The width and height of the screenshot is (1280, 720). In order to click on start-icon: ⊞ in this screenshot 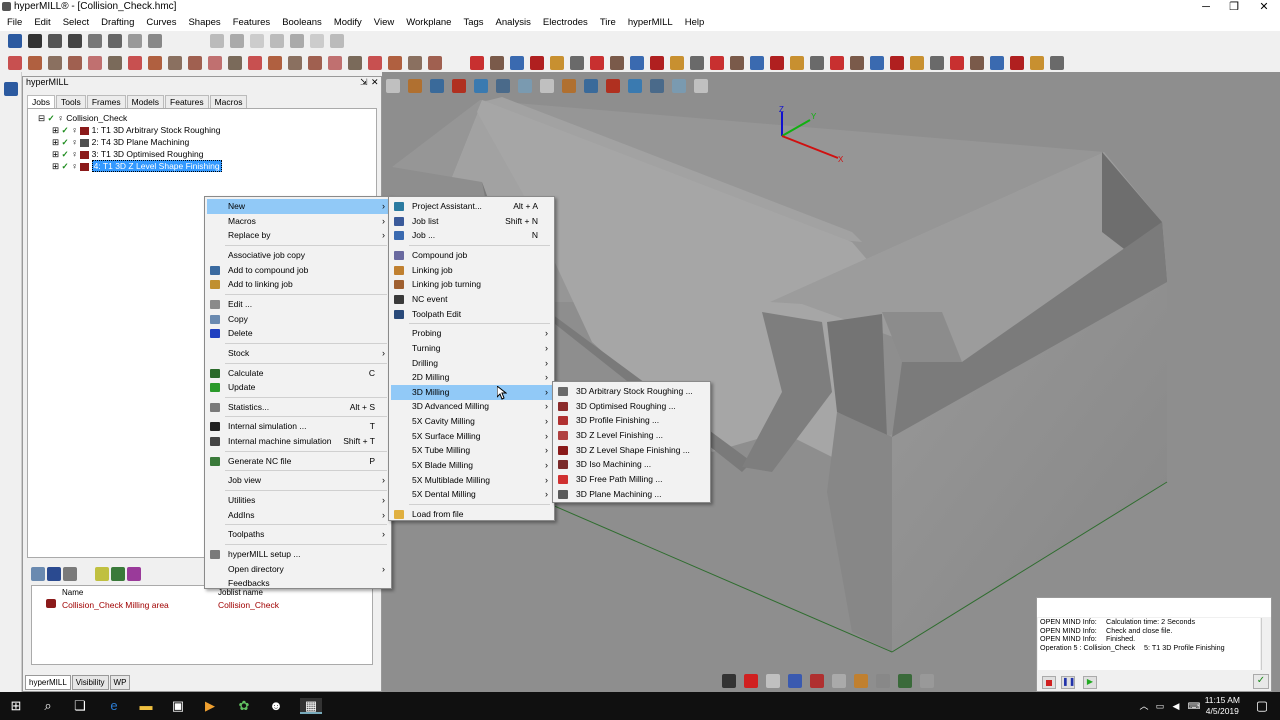, I will do `click(16, 706)`.